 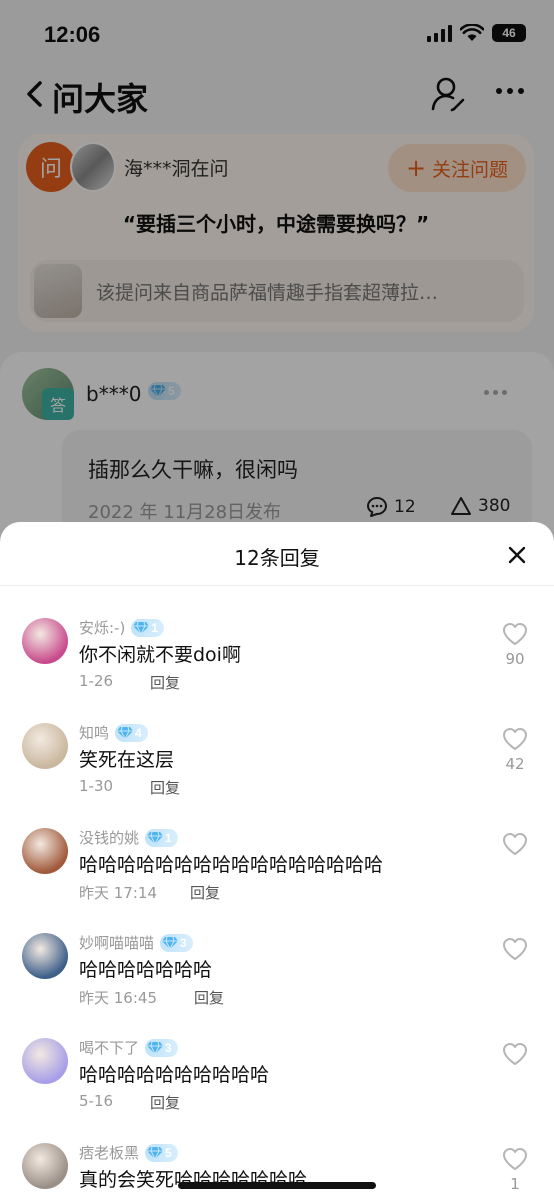 I want to click on level-badge: 5, so click(x=161, y=1152).